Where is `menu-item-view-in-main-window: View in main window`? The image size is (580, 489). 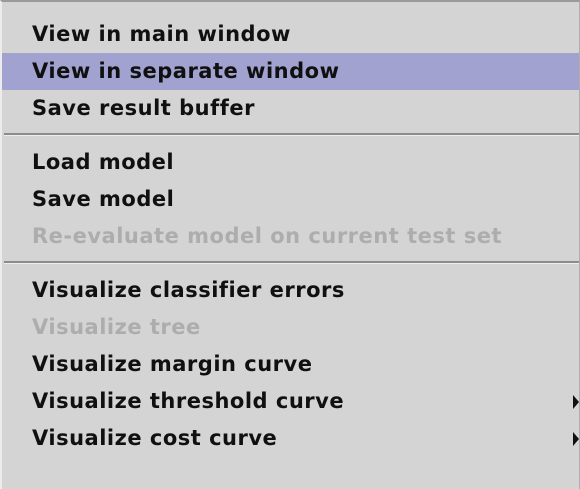
menu-item-view-in-main-window: View in main window is located at coordinates (290, 34).